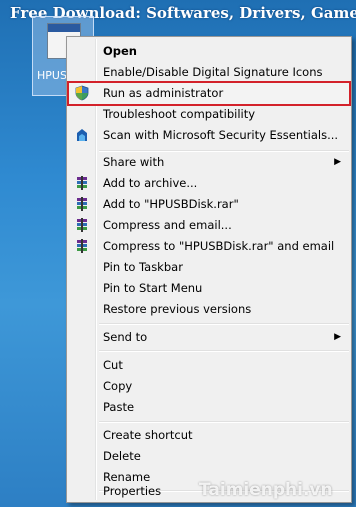 This screenshot has height=507, width=356. Describe the element at coordinates (153, 288) in the screenshot. I see `menu-item-label: Pin to Start Menu` at that location.